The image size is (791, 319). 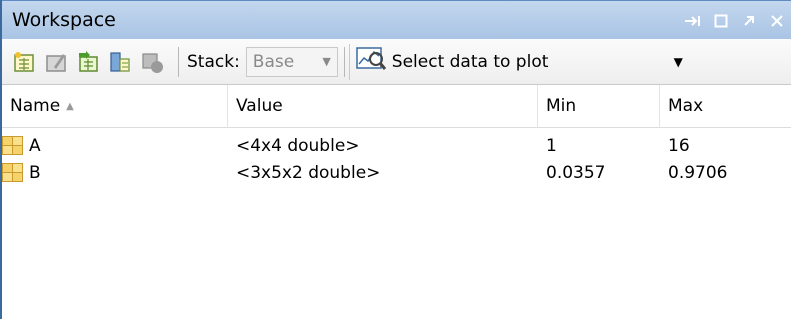 I want to click on row-name-cell: B, so click(x=115, y=173).